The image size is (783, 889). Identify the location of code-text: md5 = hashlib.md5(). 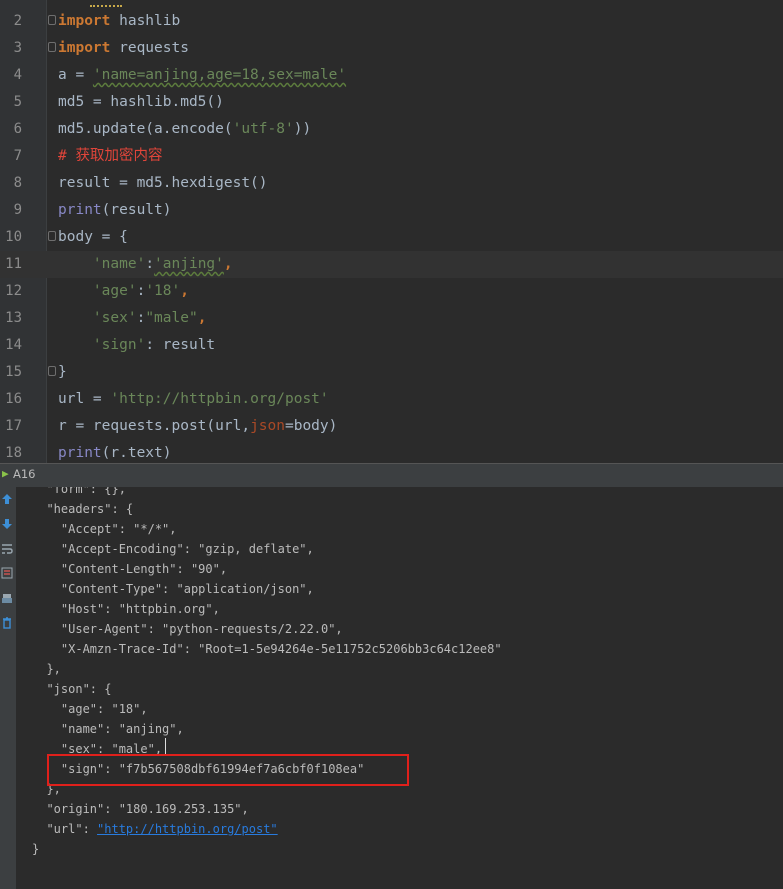
(141, 102).